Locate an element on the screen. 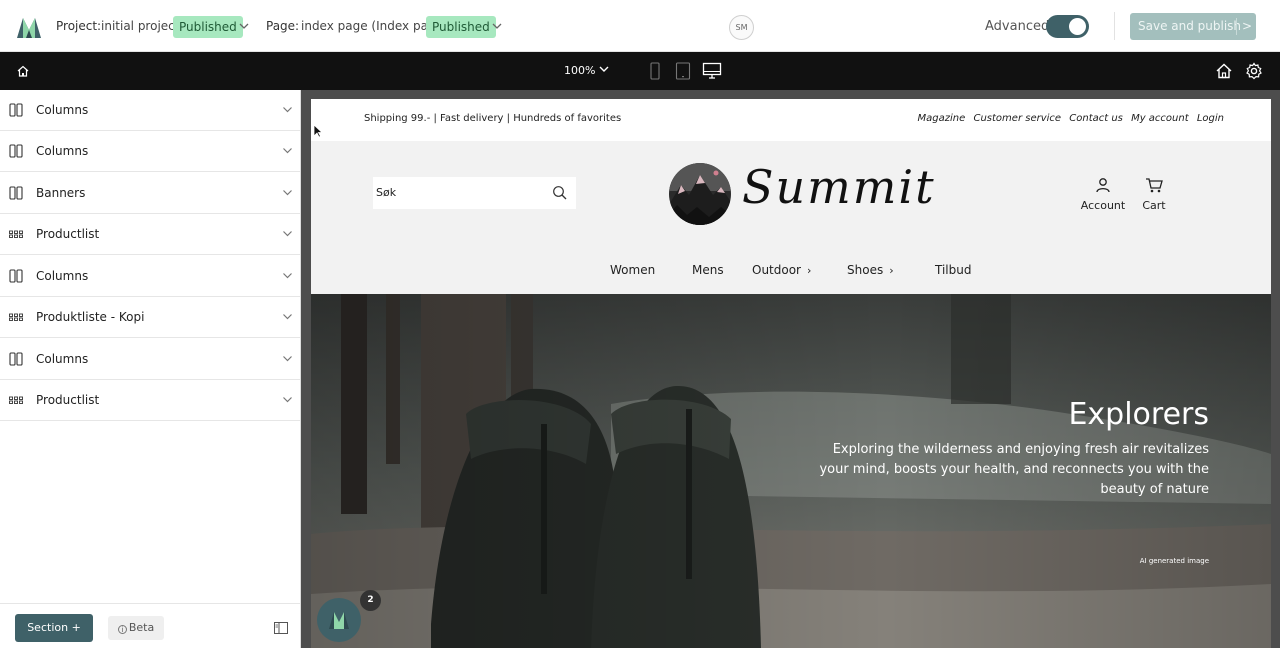 Image resolution: width=1280 pixels, height=648 pixels. site-home-icon is located at coordinates (1224, 71).